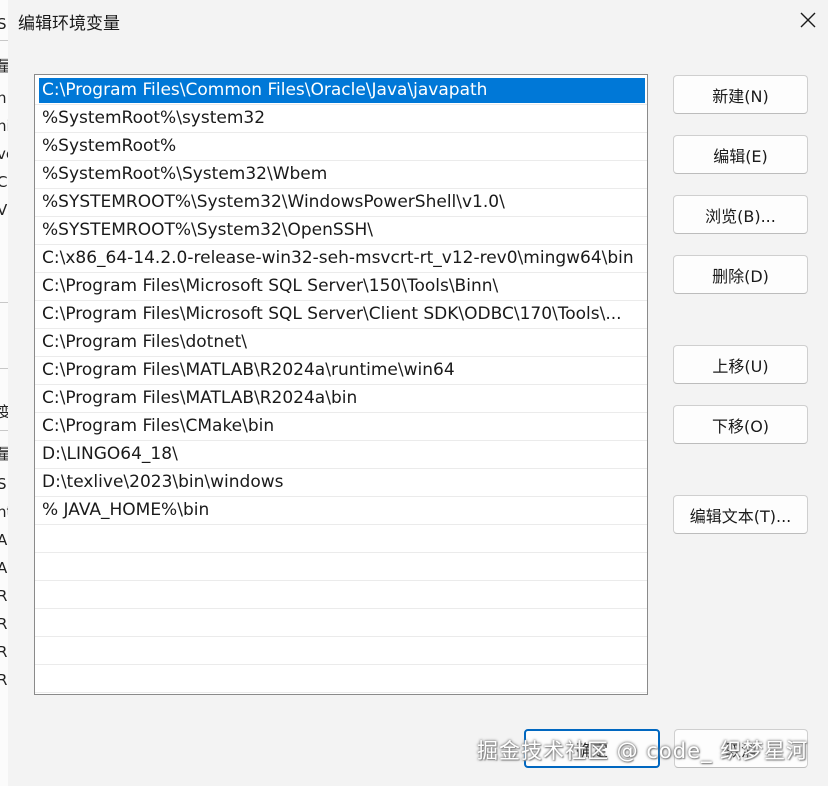  I want to click on list-item: %SYSTEMROOT%\System32\OpenSSH\, so click(341, 231).